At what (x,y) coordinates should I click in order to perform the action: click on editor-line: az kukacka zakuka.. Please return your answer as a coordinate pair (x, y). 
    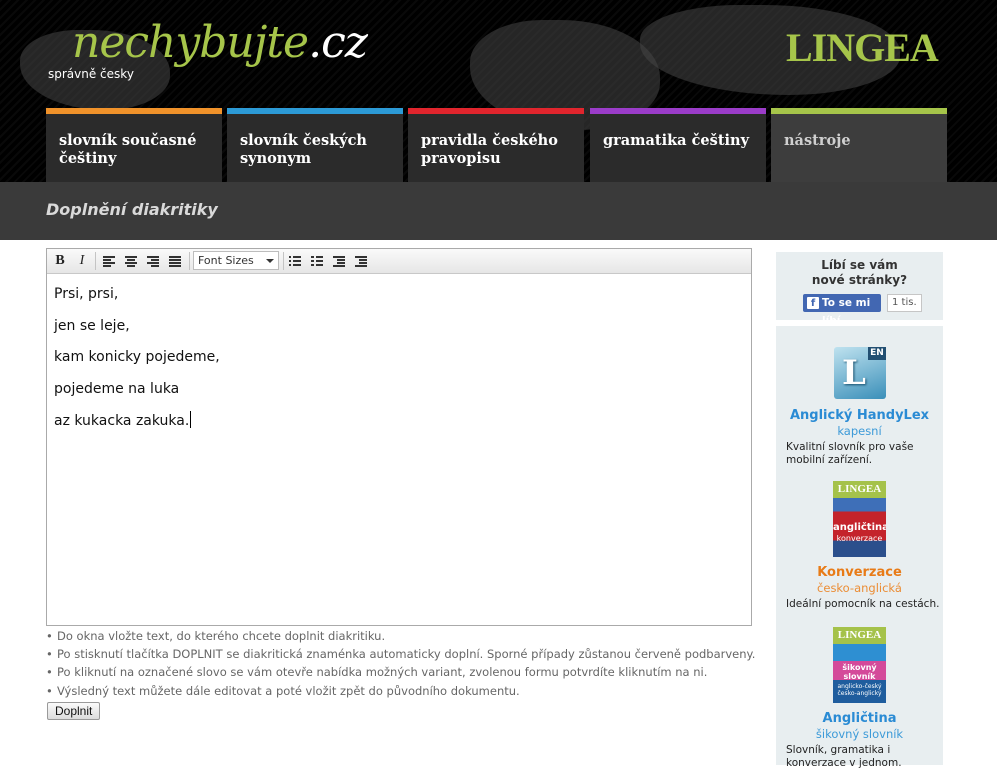
    Looking at the image, I should click on (122, 421).